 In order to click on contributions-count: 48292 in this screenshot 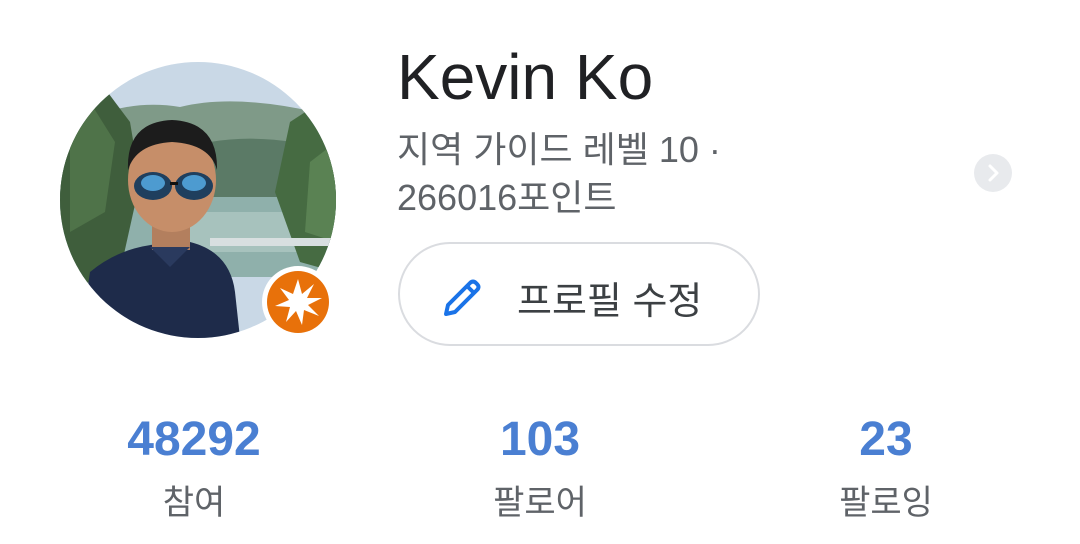, I will do `click(194, 439)`.